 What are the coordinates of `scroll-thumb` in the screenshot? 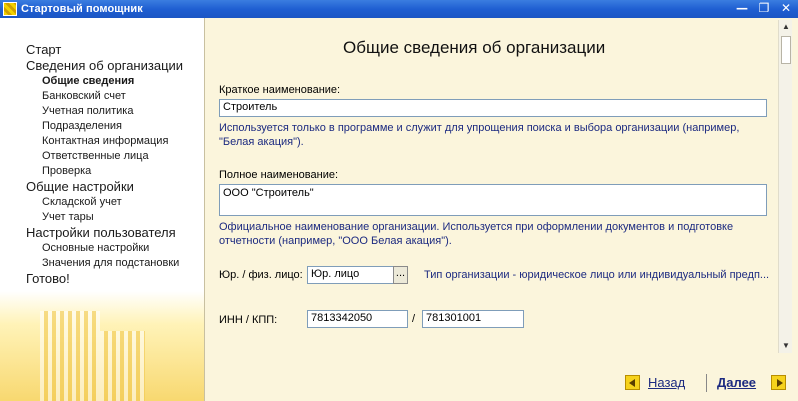 It's located at (786, 50).